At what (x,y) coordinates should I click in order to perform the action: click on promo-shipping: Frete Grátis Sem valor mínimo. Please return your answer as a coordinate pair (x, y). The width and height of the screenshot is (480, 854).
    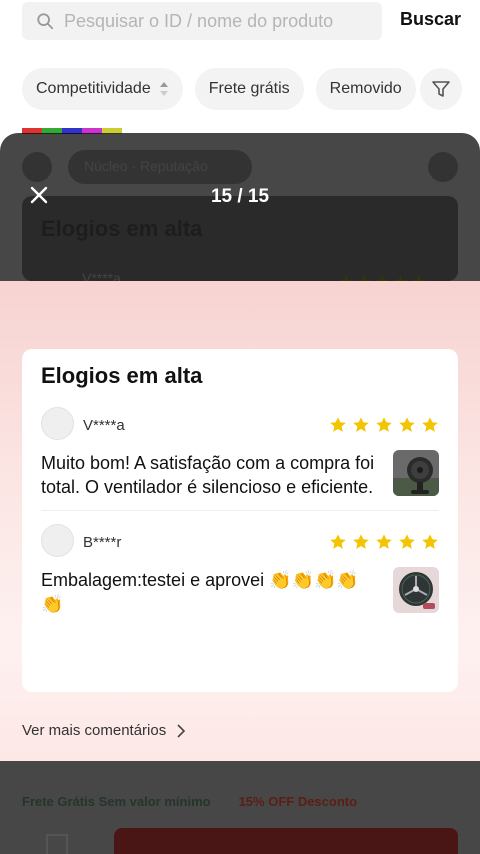
    Looking at the image, I should click on (116, 801).